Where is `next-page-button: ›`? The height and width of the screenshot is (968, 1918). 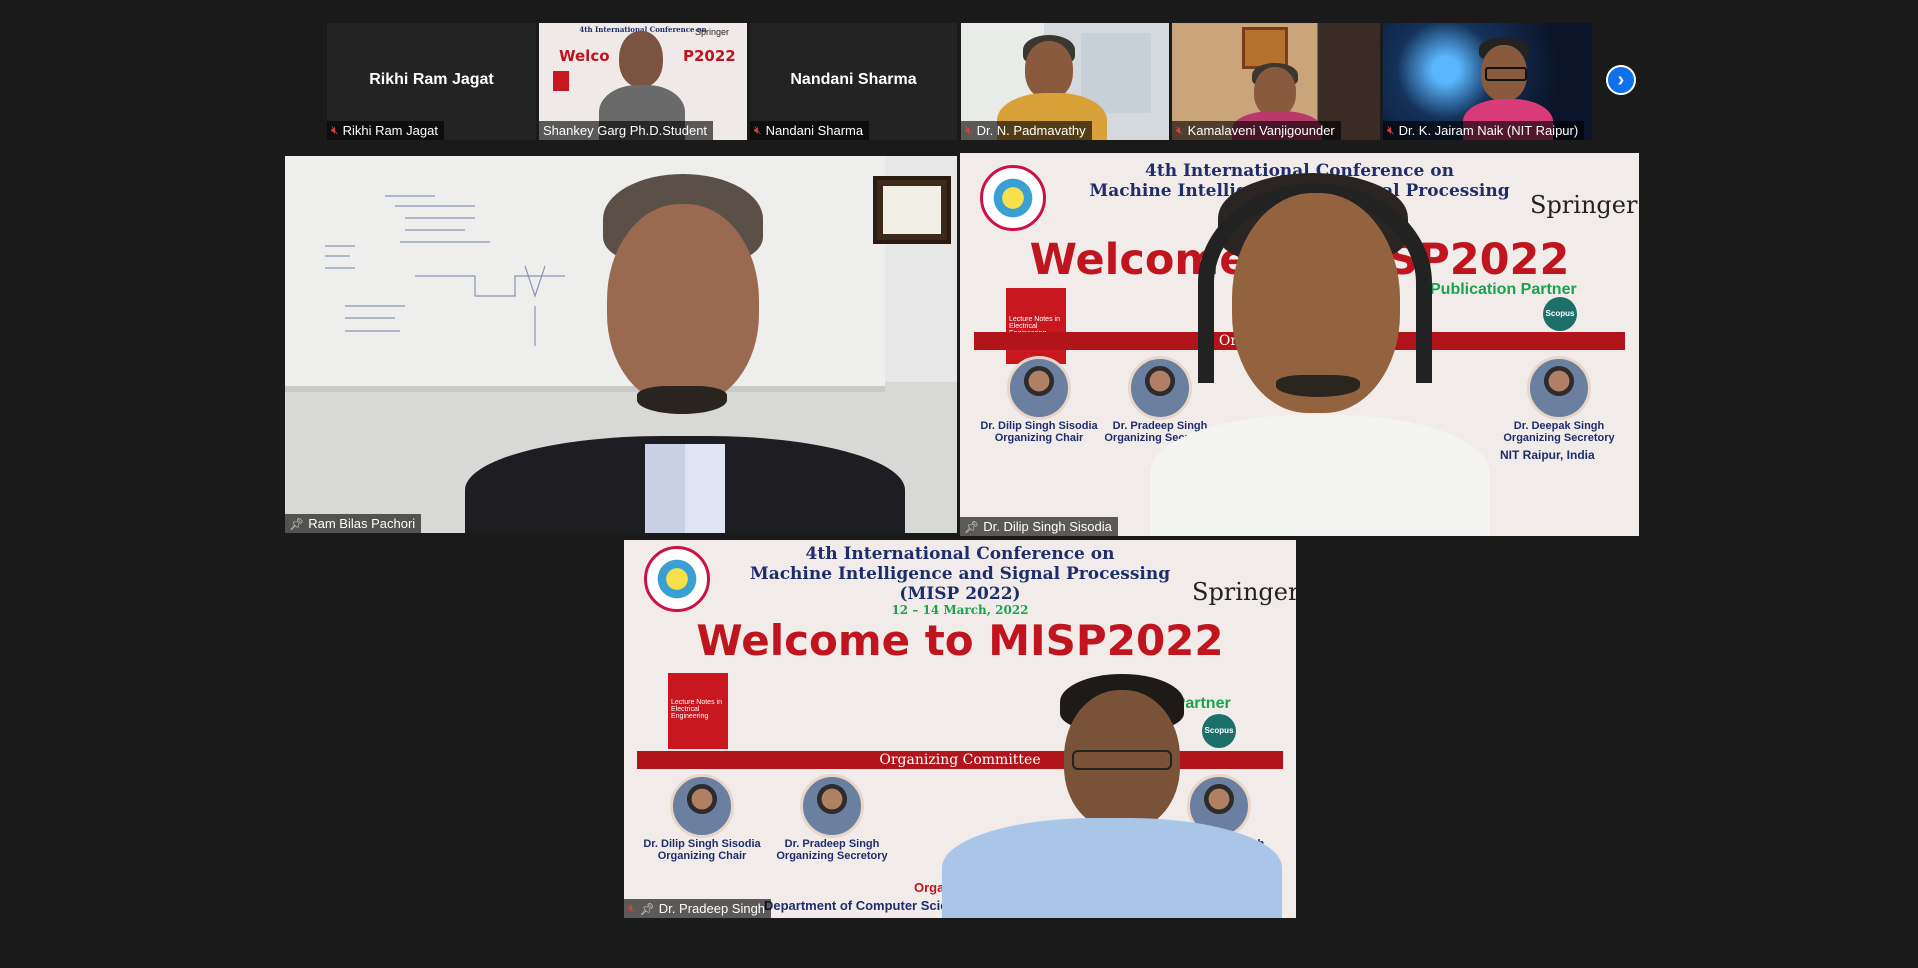 next-page-button: › is located at coordinates (1621, 80).